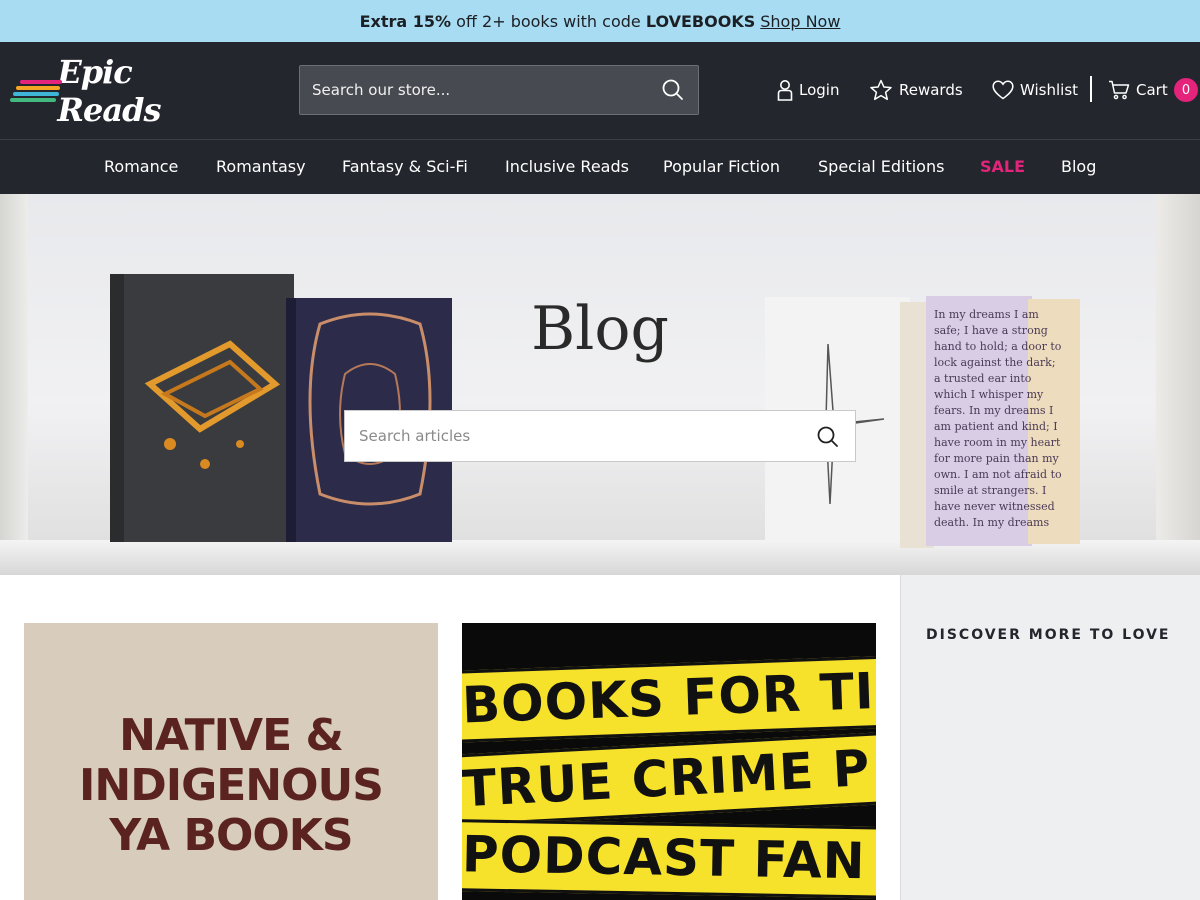  Describe the element at coordinates (997, 458) in the screenshot. I see `svg-text: for more pain than my` at that location.